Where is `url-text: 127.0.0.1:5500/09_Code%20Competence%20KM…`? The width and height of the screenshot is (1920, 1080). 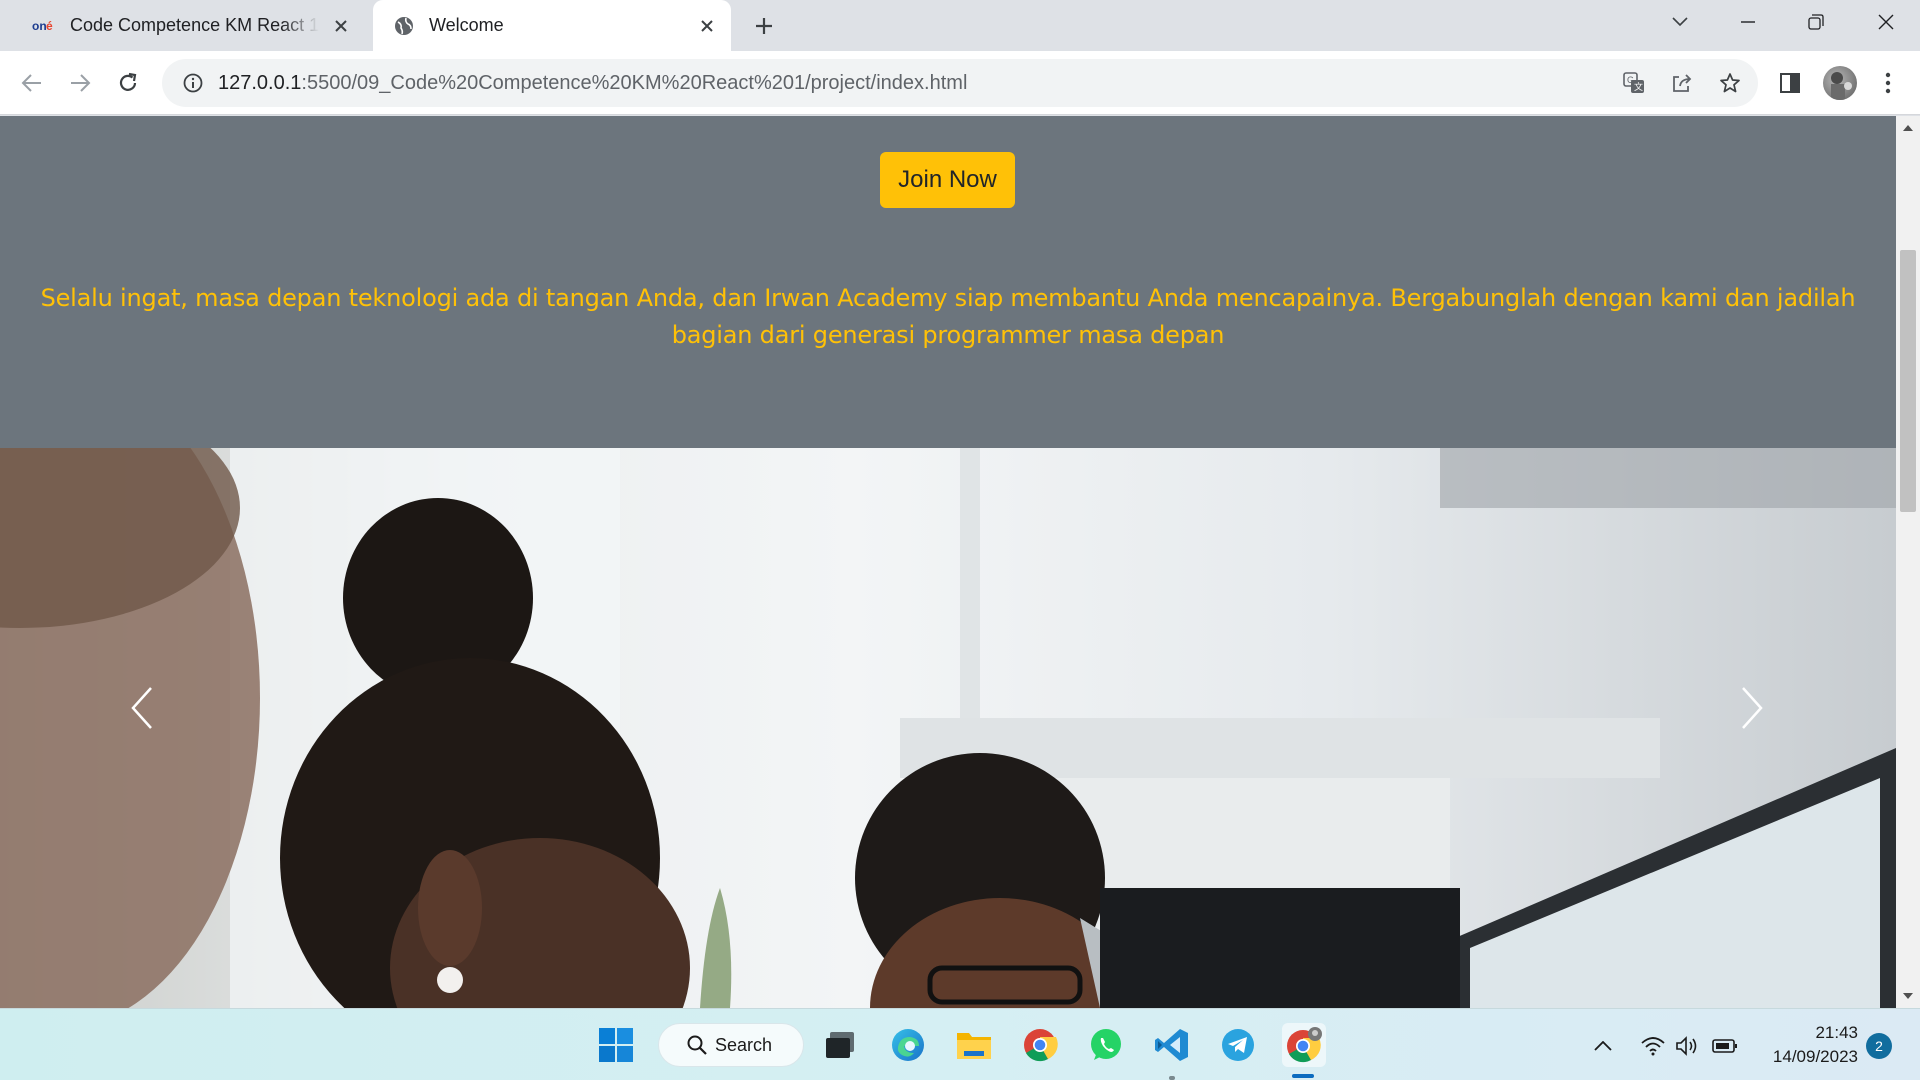 url-text: 127.0.0.1:5500/09_Code%20Competence%20KM… is located at coordinates (592, 83).